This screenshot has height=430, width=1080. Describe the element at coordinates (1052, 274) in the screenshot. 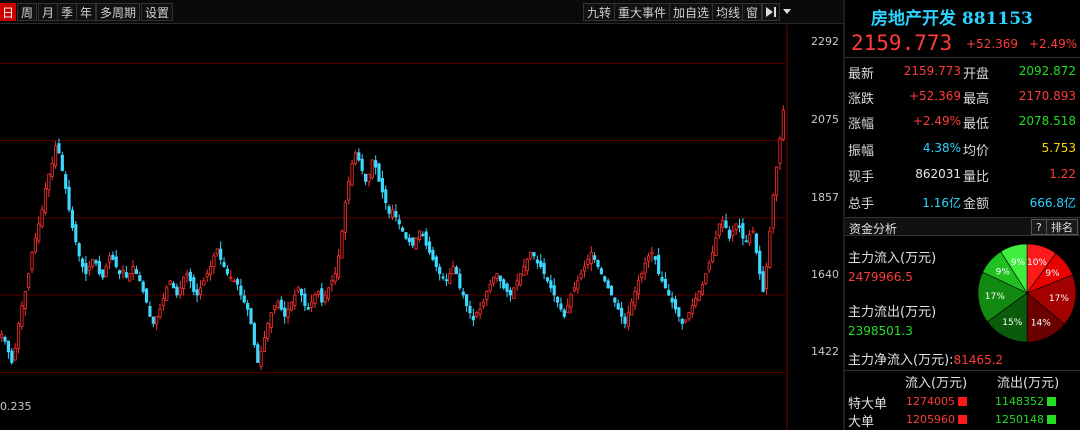

I see `pie-slice-label: 9%` at that location.